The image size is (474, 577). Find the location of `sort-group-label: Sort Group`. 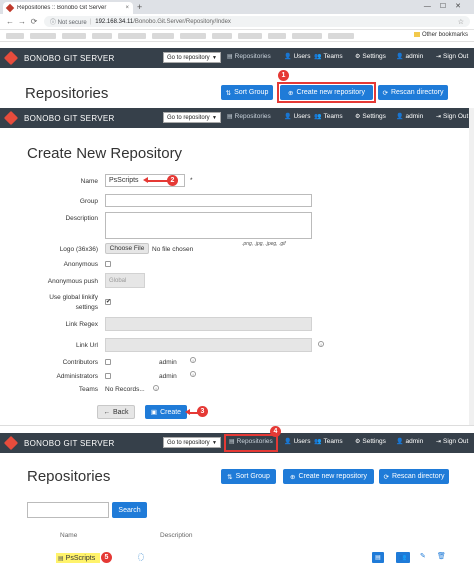

sort-group-label: Sort Group is located at coordinates (252, 476).